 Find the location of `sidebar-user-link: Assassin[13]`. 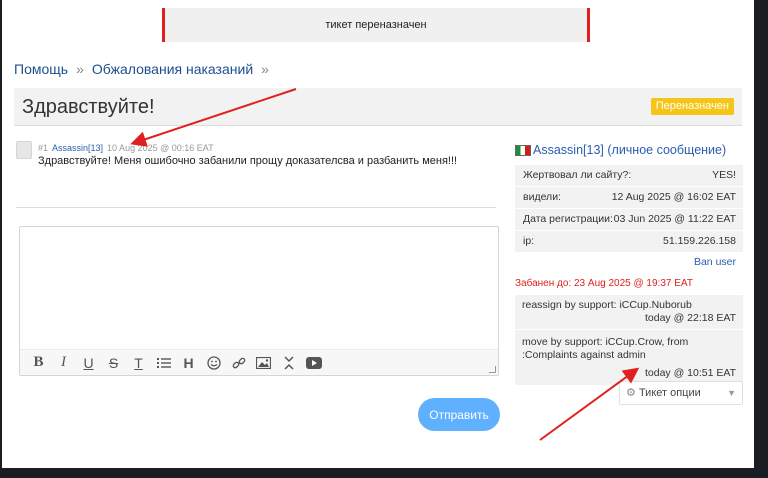

sidebar-user-link: Assassin[13] is located at coordinates (568, 150).